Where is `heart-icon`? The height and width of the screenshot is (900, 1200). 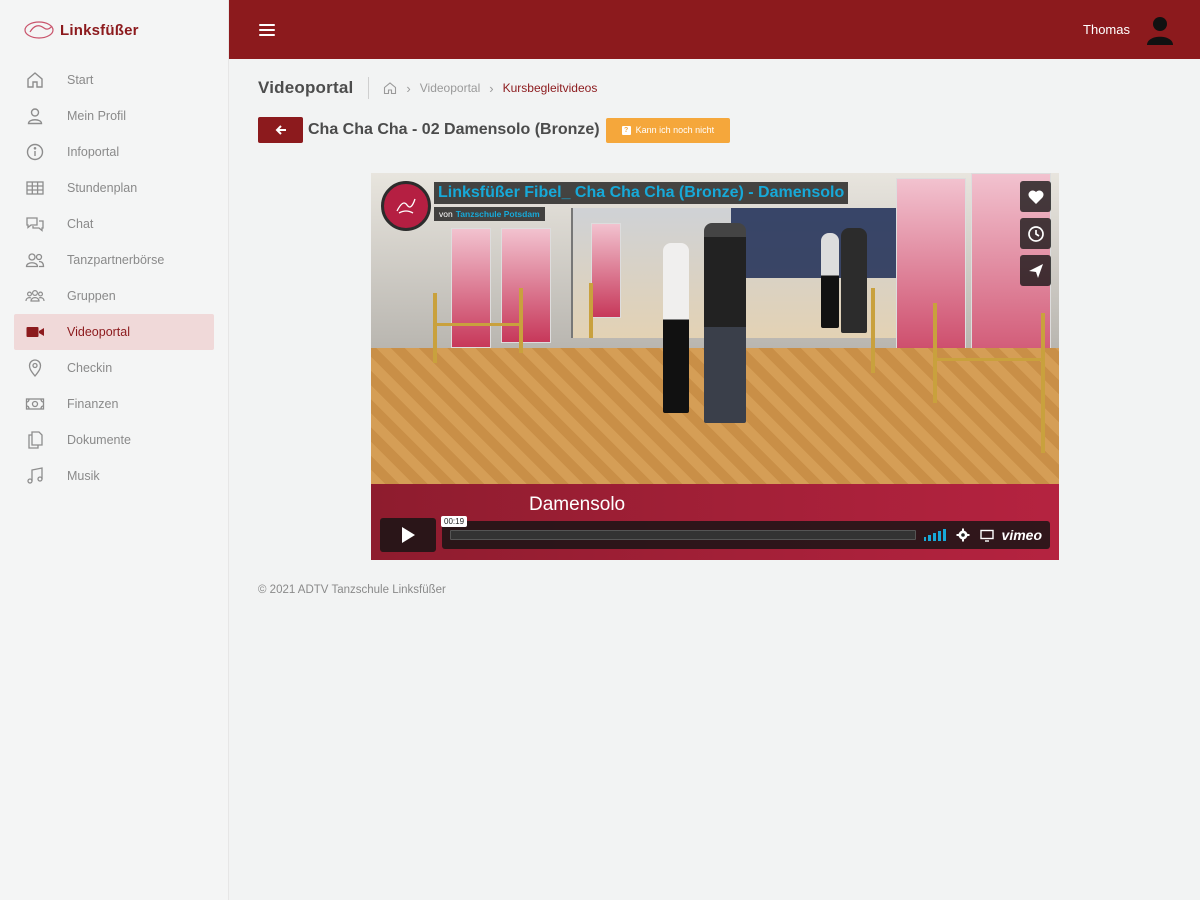
heart-icon is located at coordinates (1035, 196).